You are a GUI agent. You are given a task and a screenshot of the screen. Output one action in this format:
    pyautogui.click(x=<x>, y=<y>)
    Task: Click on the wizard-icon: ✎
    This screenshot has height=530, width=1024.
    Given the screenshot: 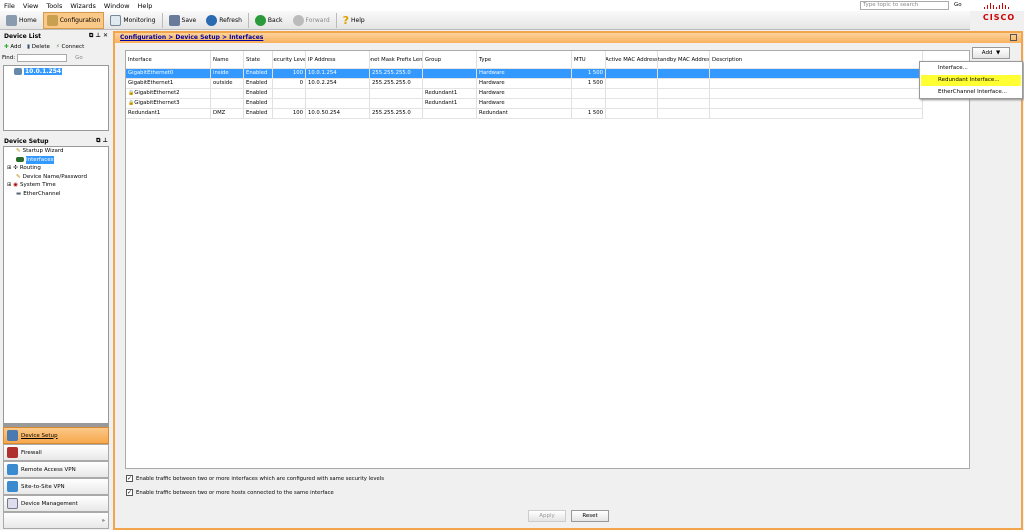 What is the action you would take?
    pyautogui.click(x=18, y=151)
    